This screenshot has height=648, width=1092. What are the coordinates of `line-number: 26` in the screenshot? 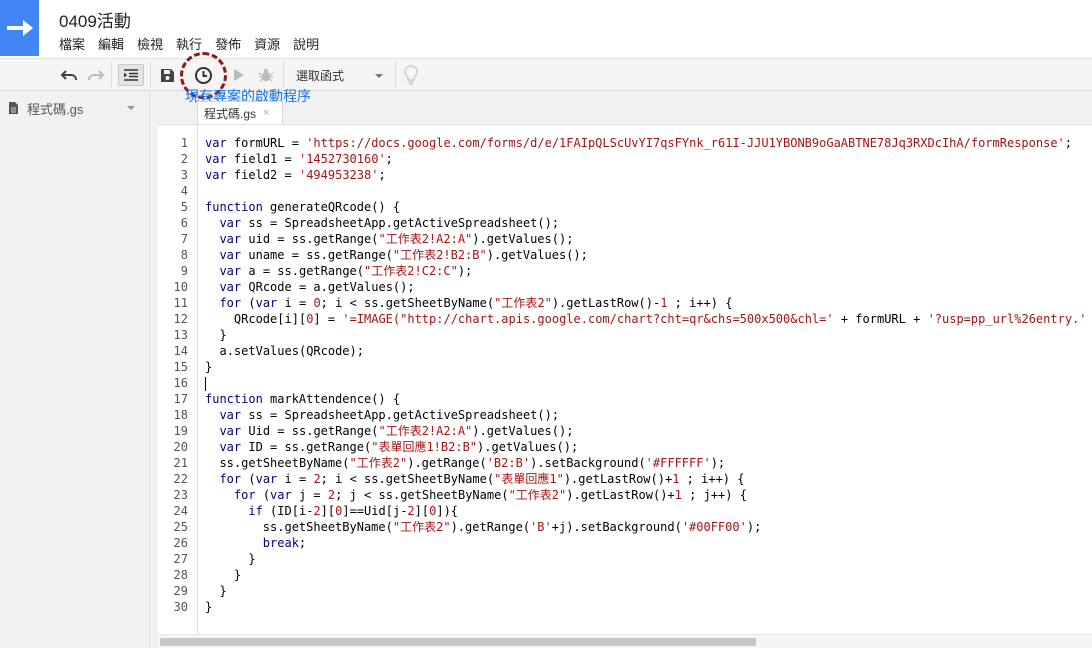 It's located at (180, 543).